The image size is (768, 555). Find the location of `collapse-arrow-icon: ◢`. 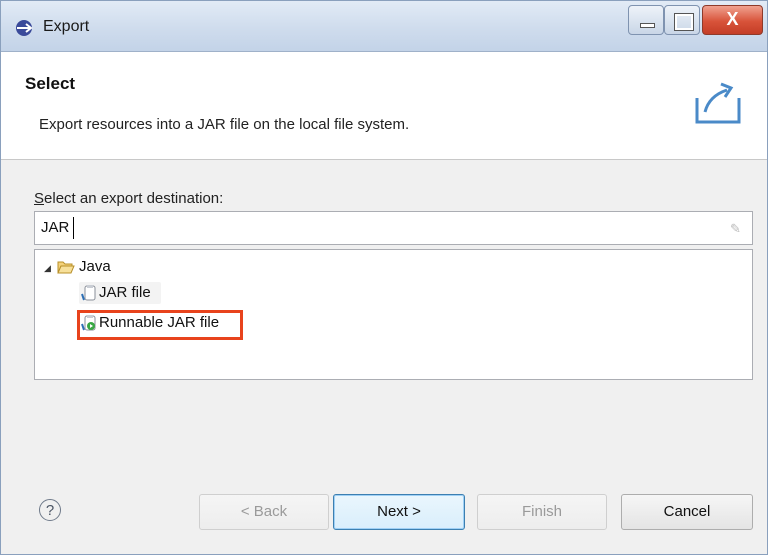

collapse-arrow-icon: ◢ is located at coordinates (47, 268).